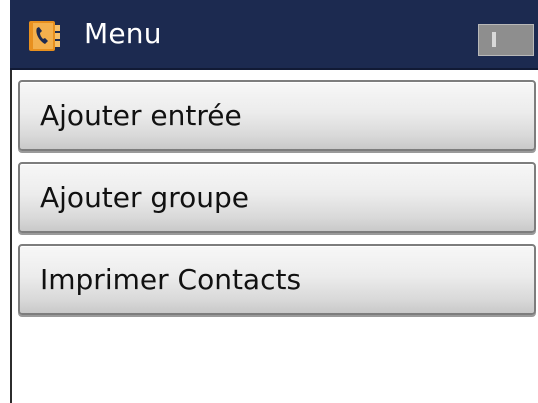 This screenshot has width=538, height=403. What do you see at coordinates (11, 236) in the screenshot?
I see `screen-left-edge` at bounding box center [11, 236].